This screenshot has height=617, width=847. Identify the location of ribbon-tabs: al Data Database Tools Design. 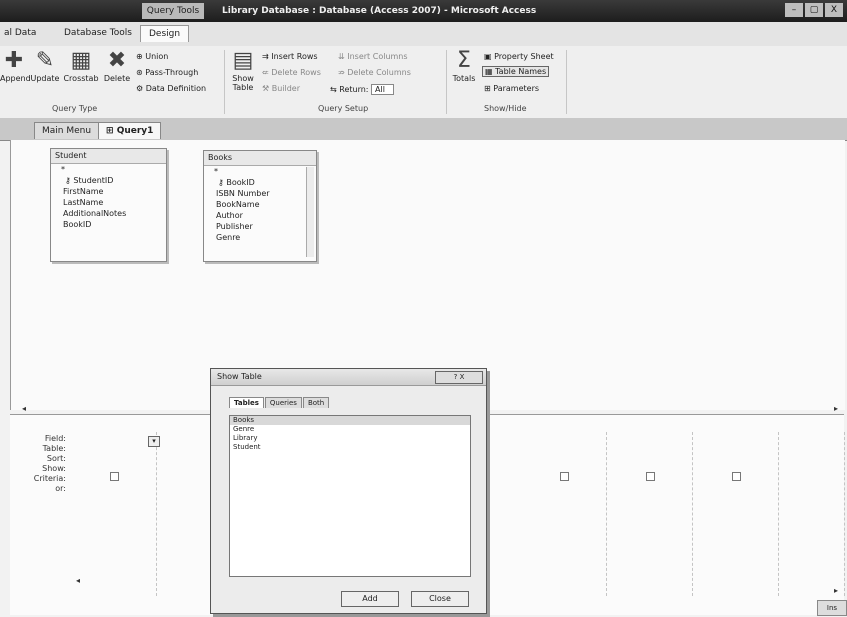
(423, 34).